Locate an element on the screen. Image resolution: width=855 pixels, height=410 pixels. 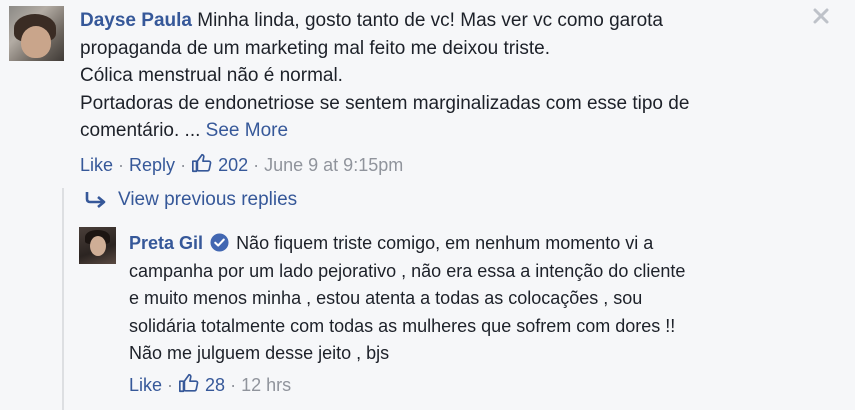
like-count: 202 is located at coordinates (233, 165).